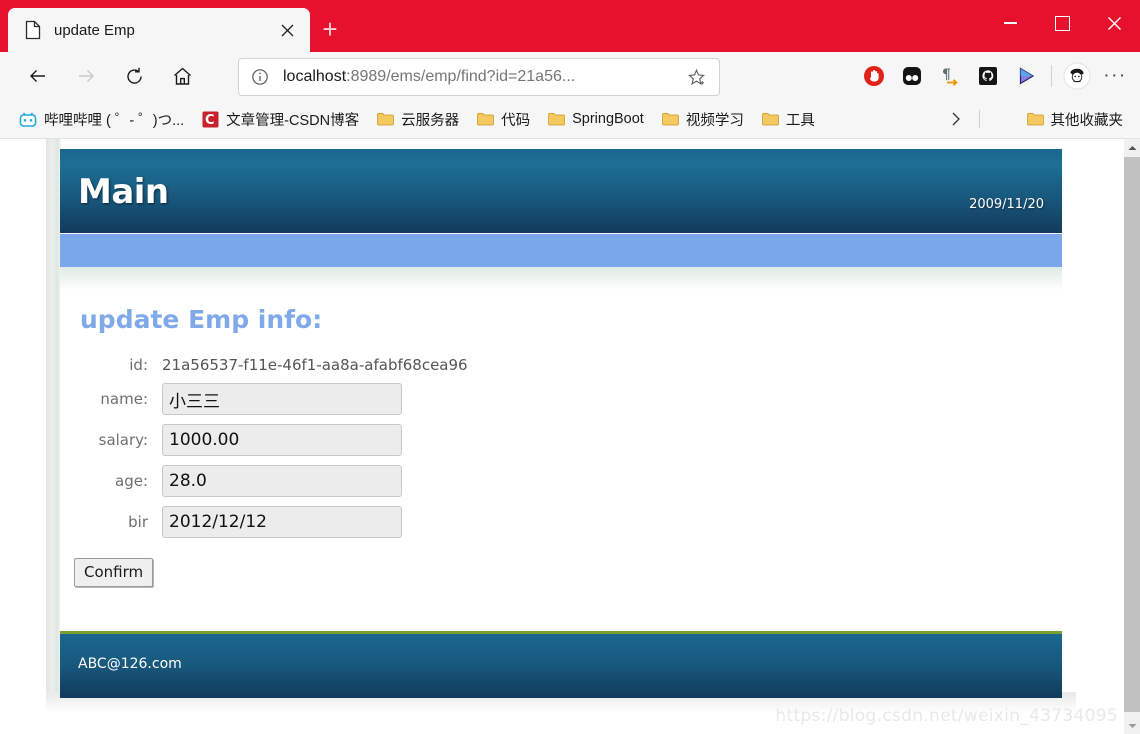 This screenshot has height=734, width=1140. I want to click on age-label: age:, so click(131, 481).